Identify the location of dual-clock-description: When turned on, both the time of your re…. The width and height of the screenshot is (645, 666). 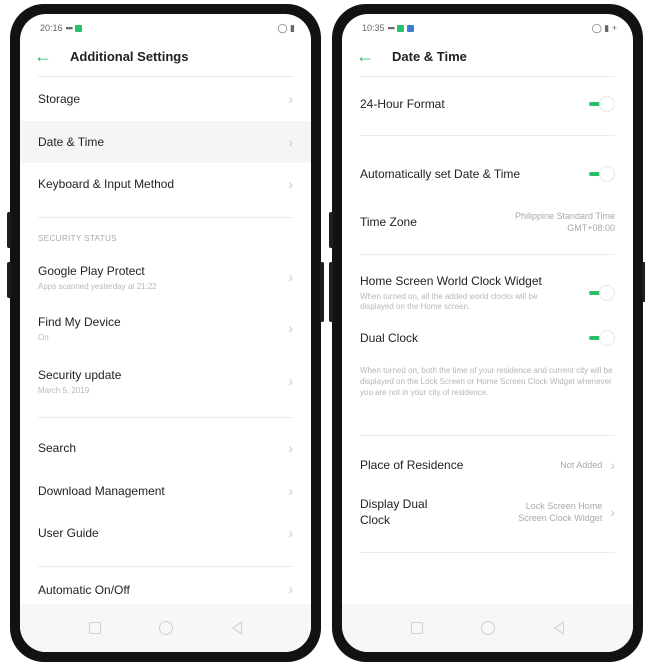
(486, 381).